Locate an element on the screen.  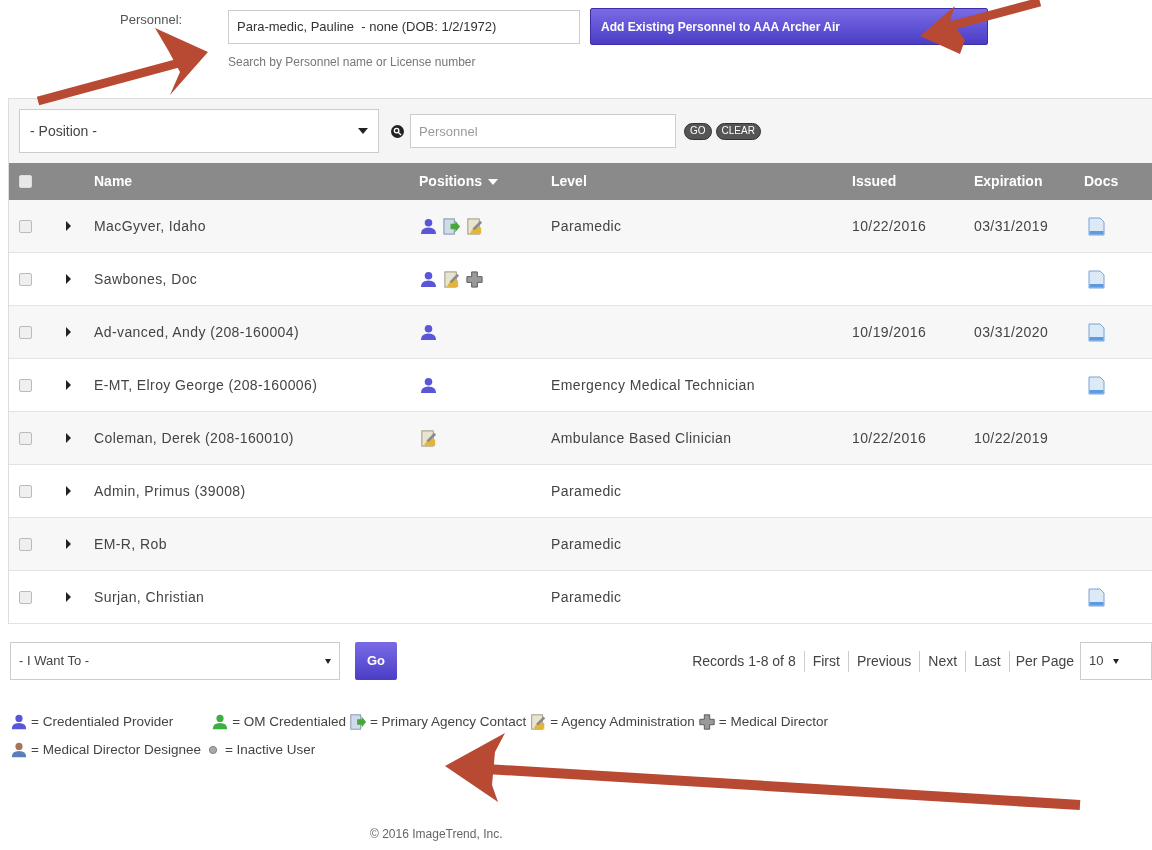
pagination-link: Previous is located at coordinates (883, 661).